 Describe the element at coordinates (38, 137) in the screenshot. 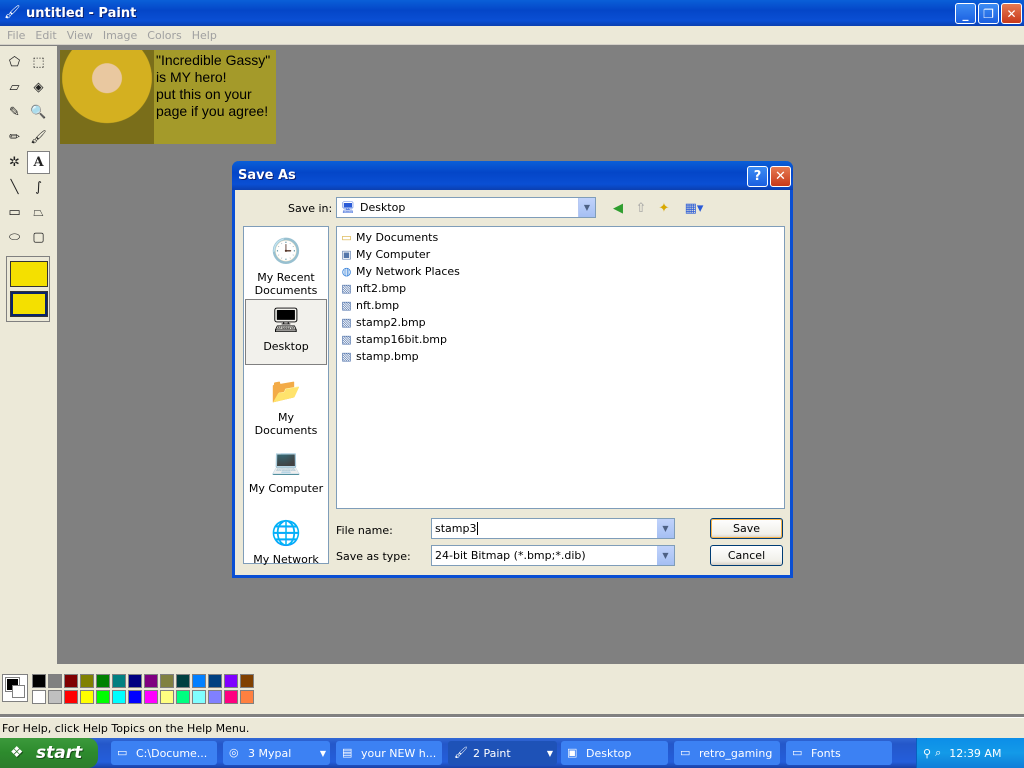

I see `brush-icon: 🖌` at that location.